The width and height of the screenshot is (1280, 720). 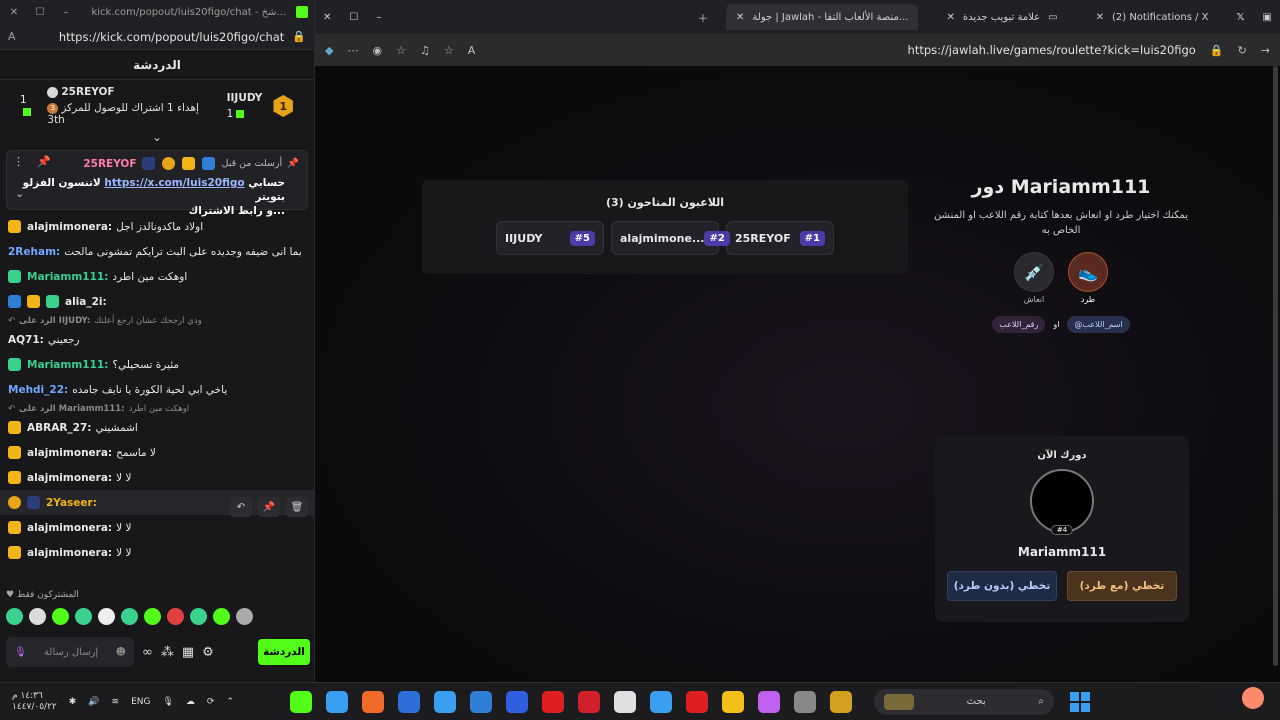 What do you see at coordinates (44, 161) in the screenshot?
I see `pin-icon: 📌` at bounding box center [44, 161].